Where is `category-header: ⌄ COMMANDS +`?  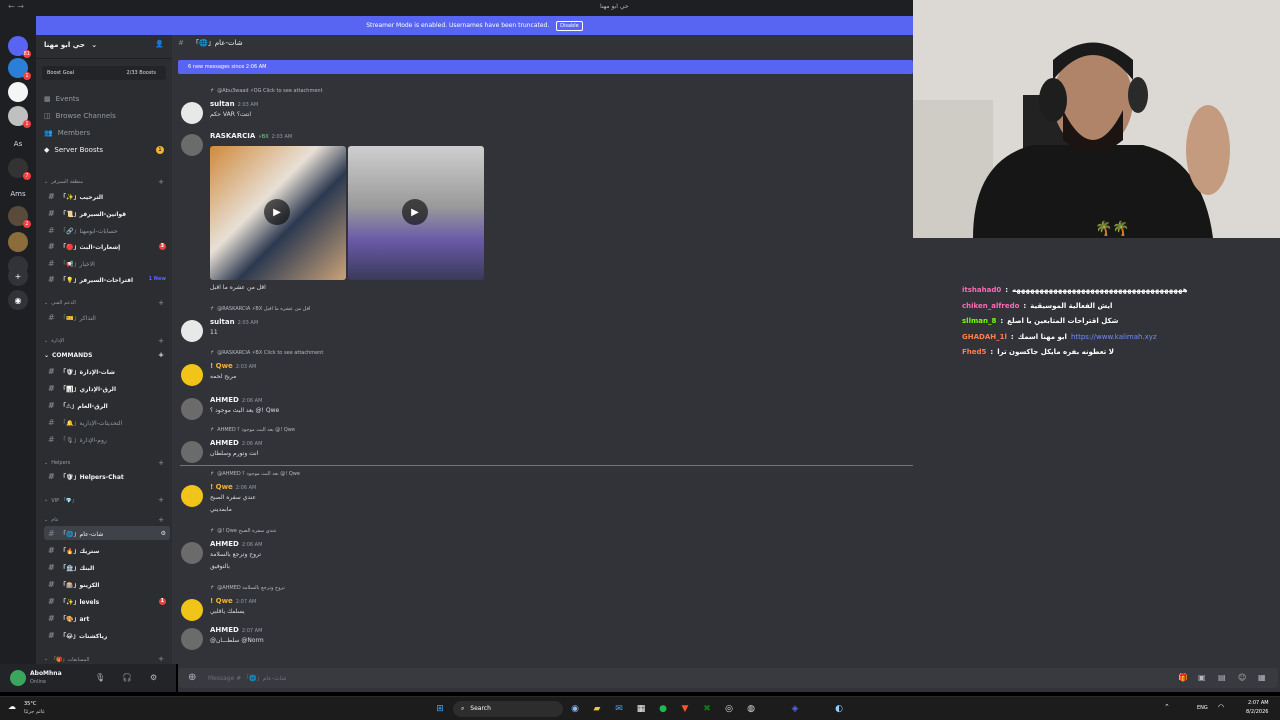 category-header: ⌄ COMMANDS + is located at coordinates (107, 355).